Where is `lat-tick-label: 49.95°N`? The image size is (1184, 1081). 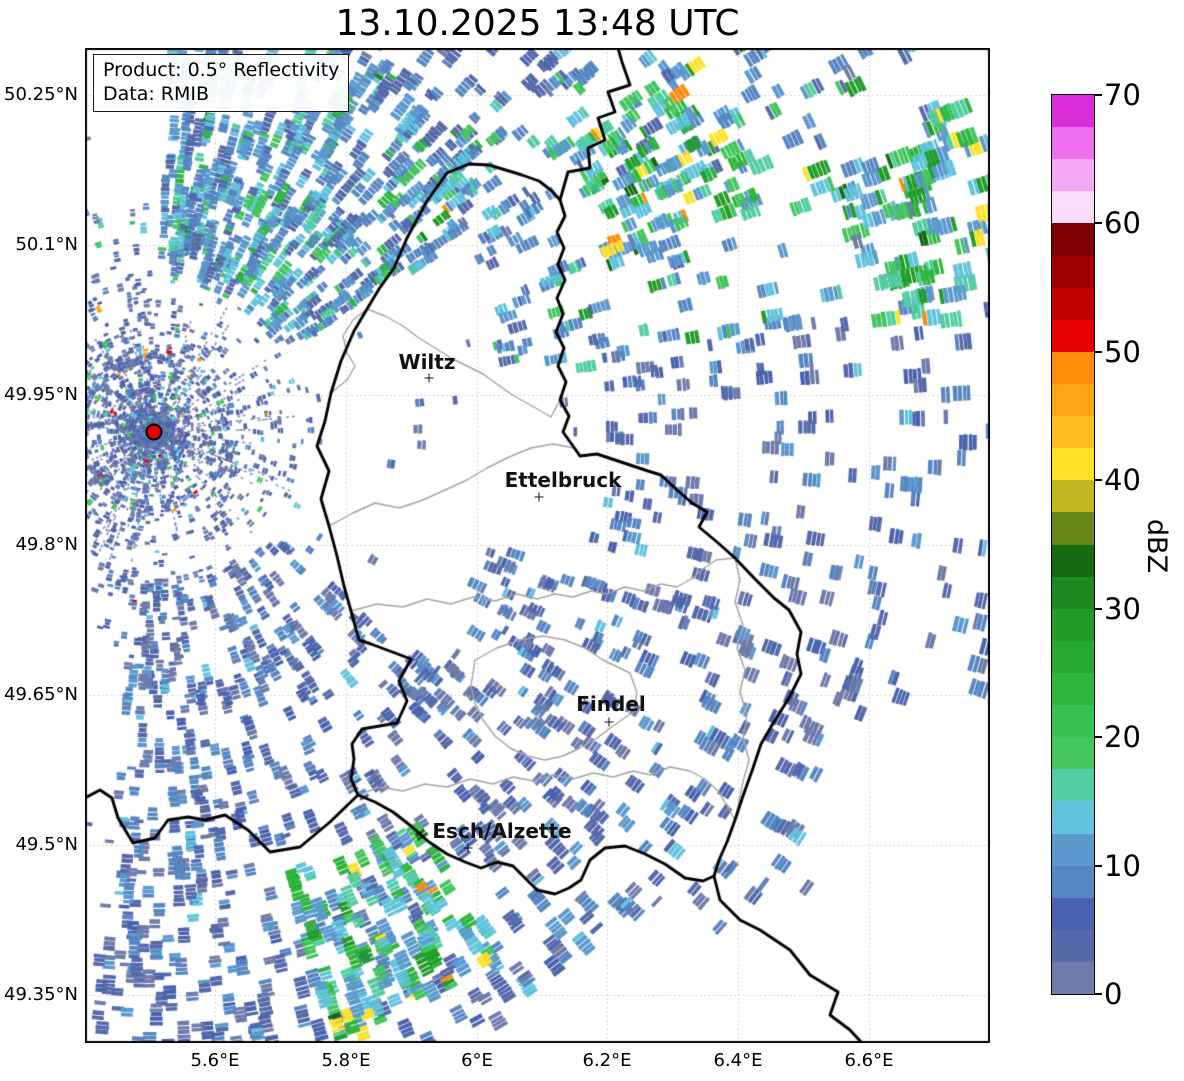 lat-tick-label: 49.95°N is located at coordinates (41, 394).